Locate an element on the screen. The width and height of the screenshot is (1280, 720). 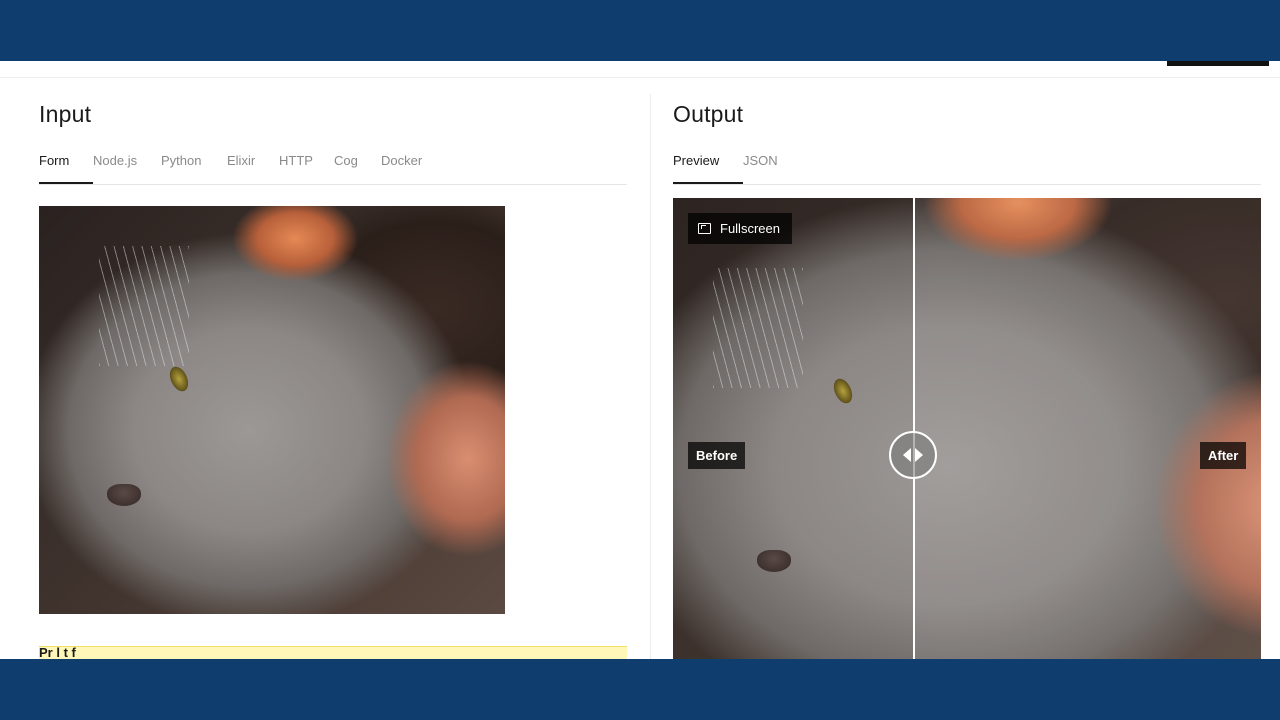
before-label: Before is located at coordinates (717, 455).